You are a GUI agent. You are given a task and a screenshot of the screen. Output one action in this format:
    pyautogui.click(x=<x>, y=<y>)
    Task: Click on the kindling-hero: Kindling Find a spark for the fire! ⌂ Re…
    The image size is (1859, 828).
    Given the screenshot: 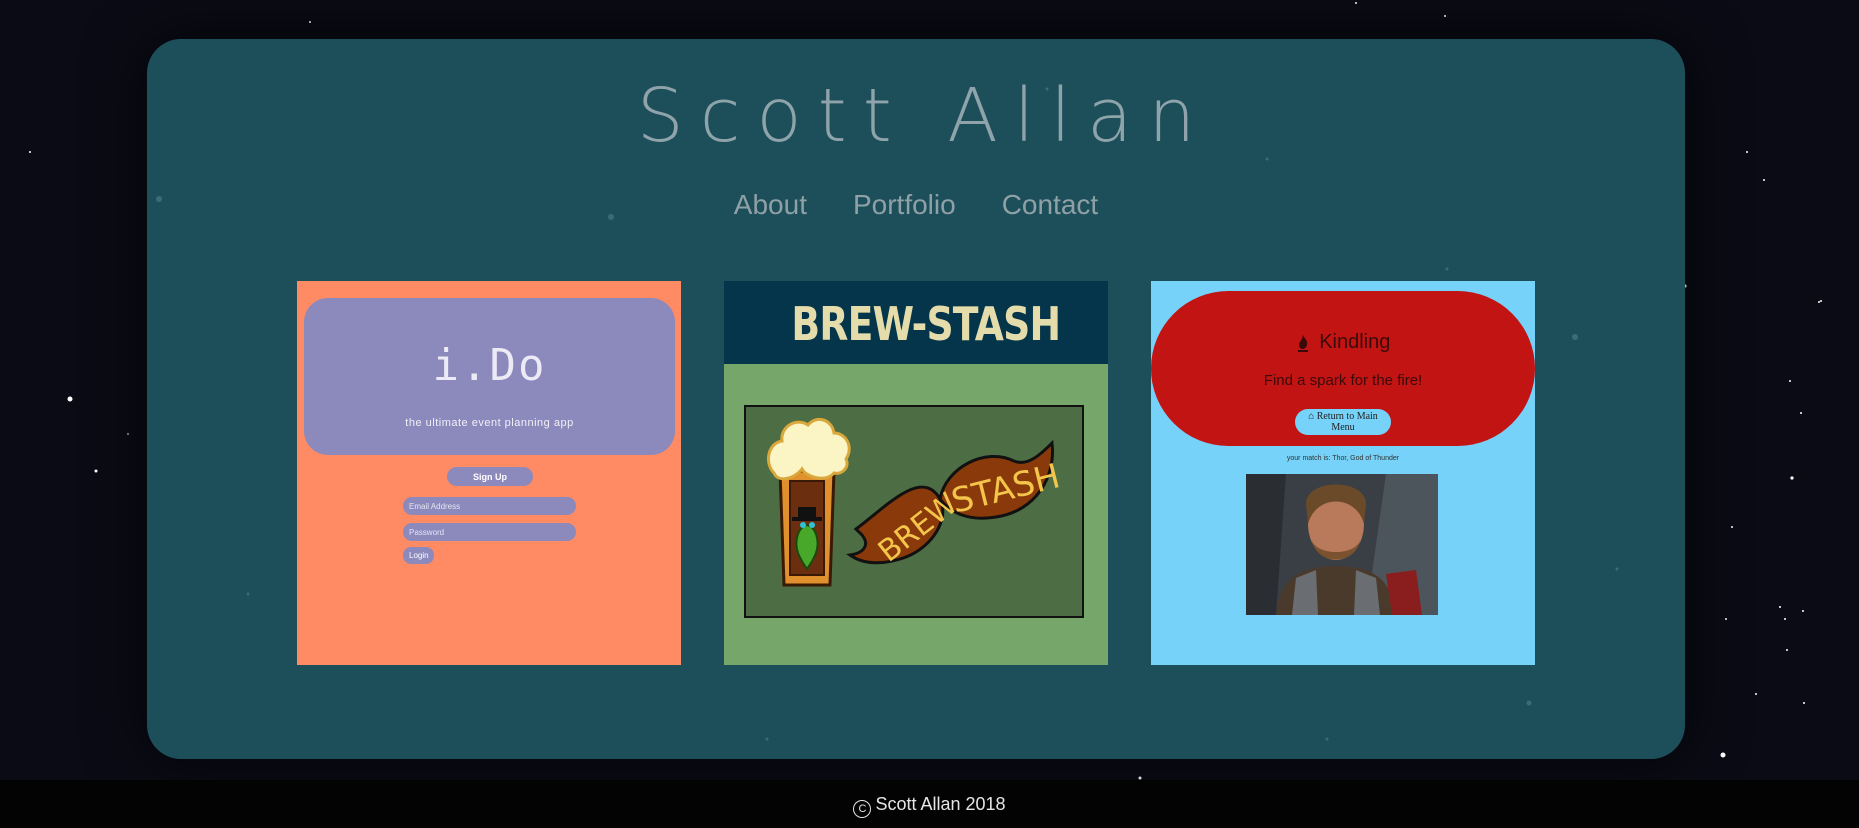 What is the action you would take?
    pyautogui.click(x=1343, y=368)
    